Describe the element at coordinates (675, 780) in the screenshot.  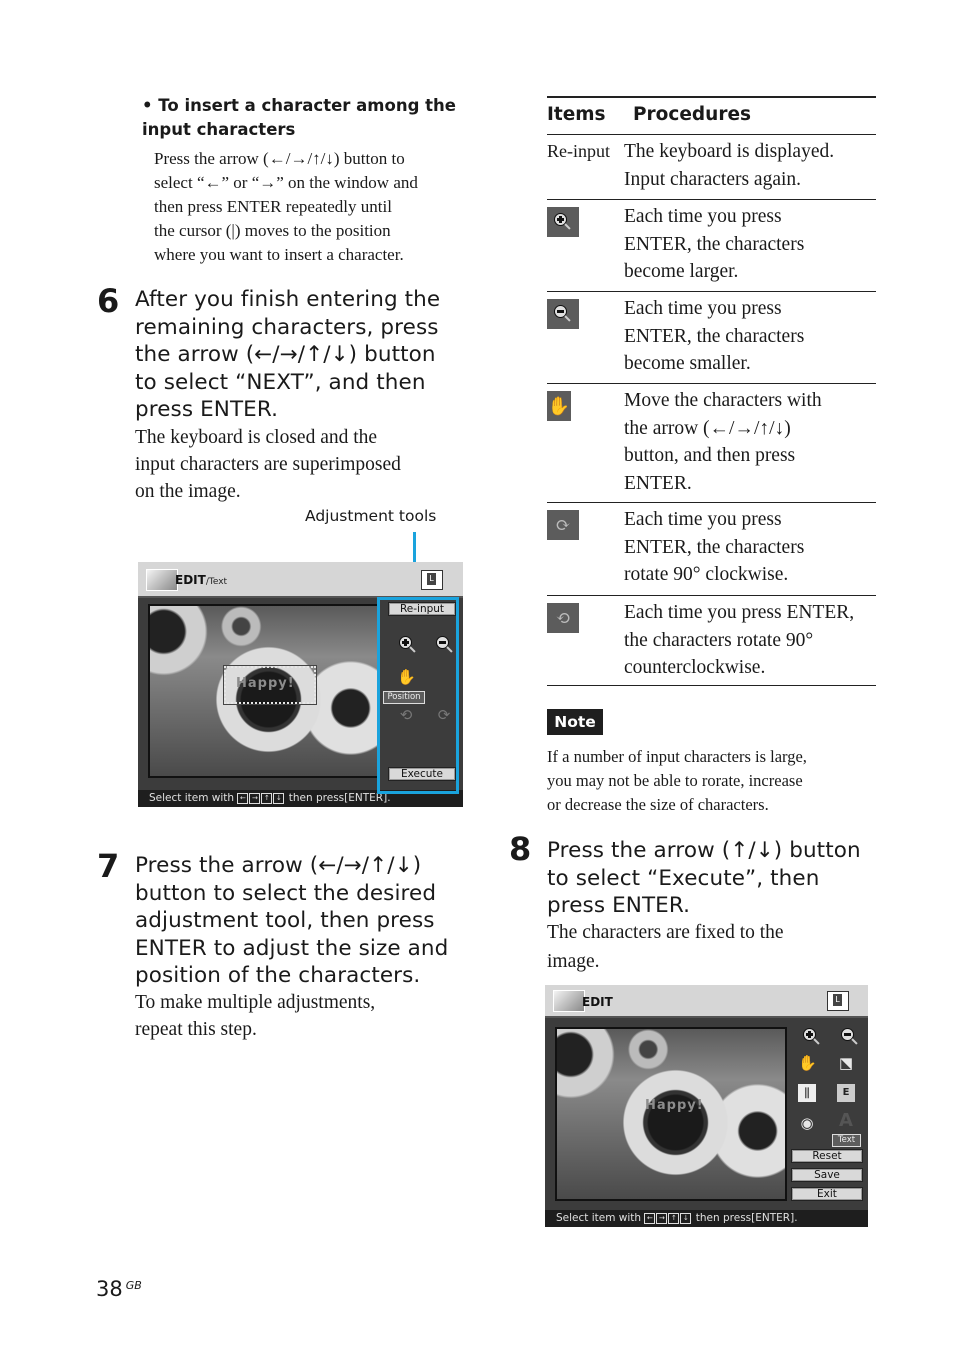
I see `text-line: you may not be able to rorate, increase` at that location.